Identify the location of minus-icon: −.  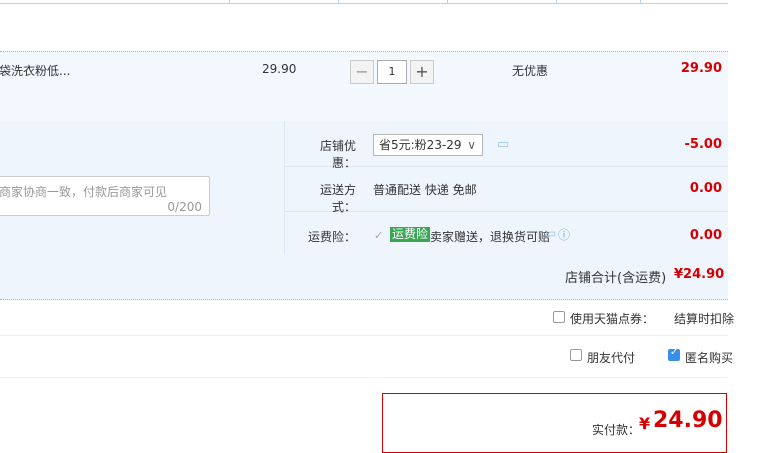
(362, 71).